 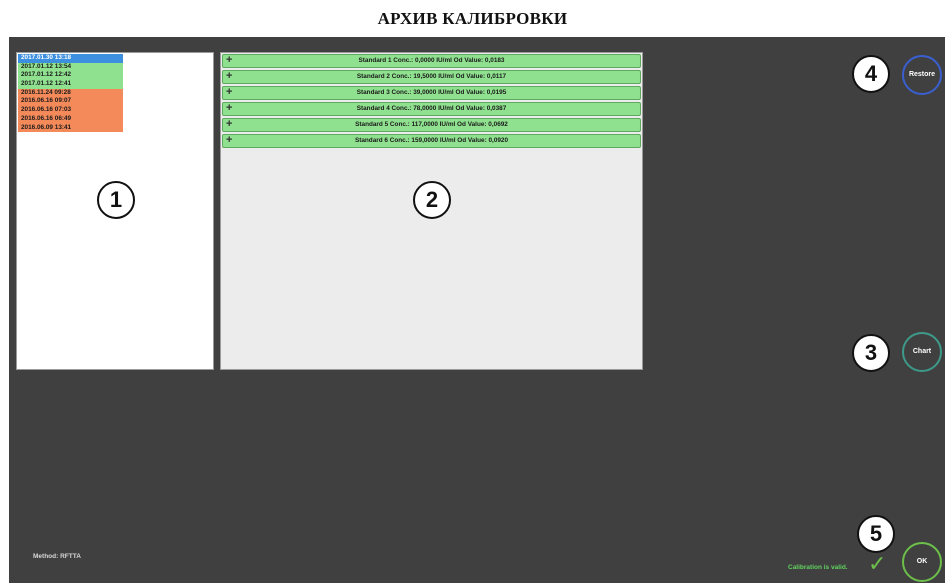 I want to click on history-item: 2016.06.09 13:41, so click(x=70, y=128).